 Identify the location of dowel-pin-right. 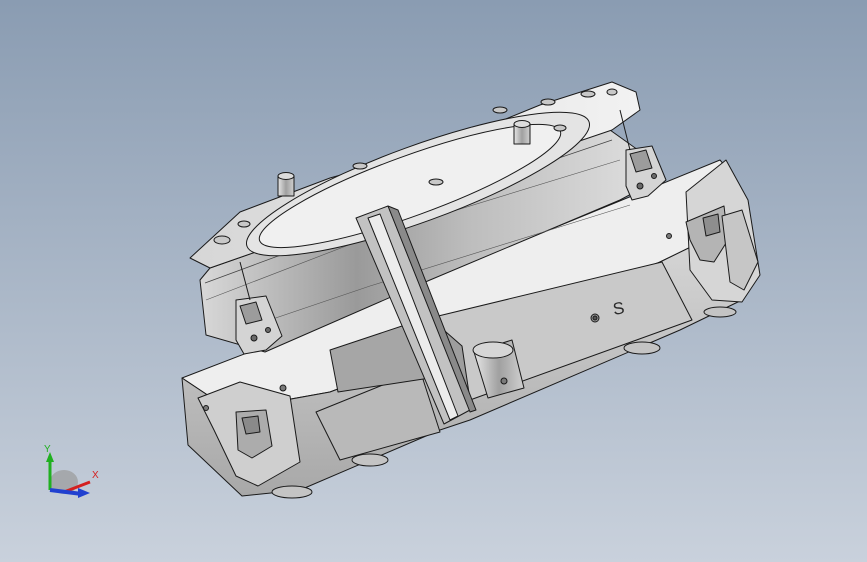
(522, 132).